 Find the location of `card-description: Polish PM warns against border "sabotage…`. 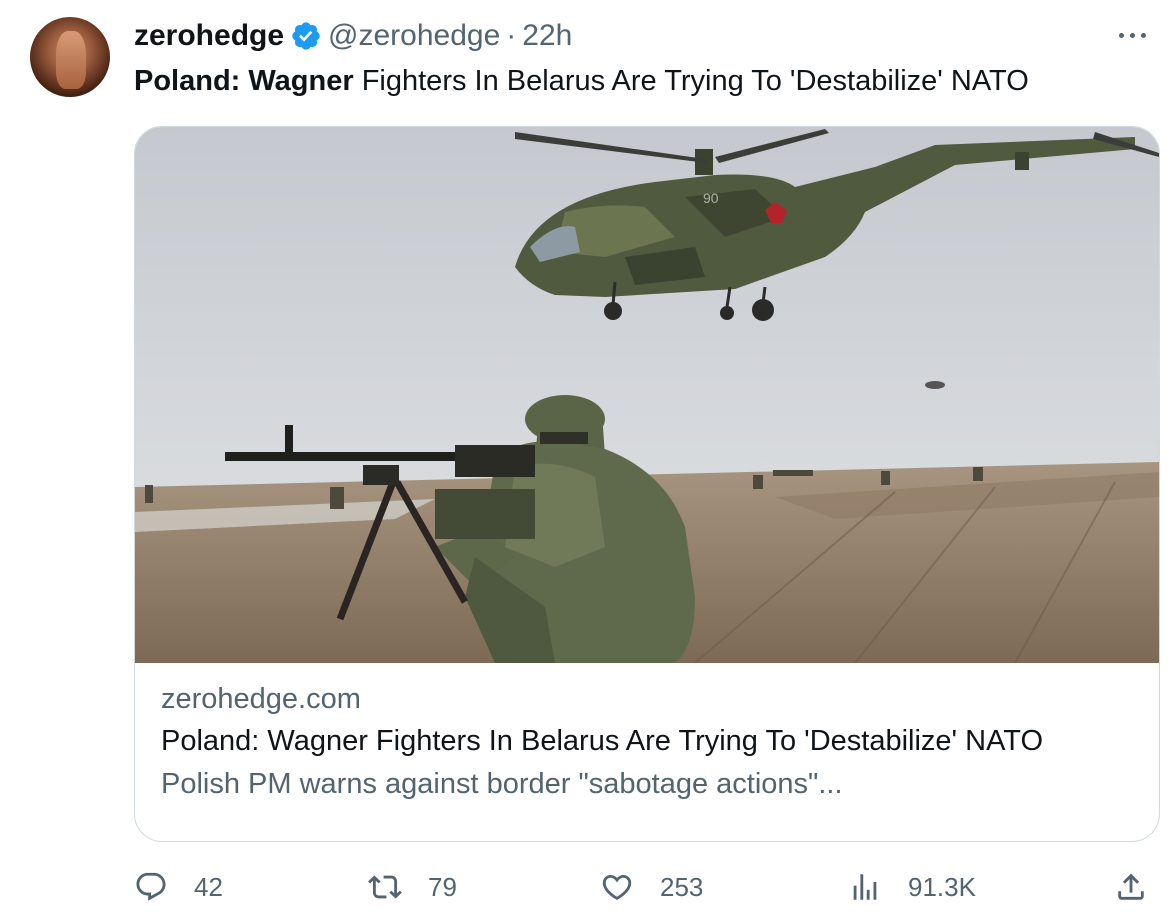

card-description: Polish PM warns against border "sabotage… is located at coordinates (502, 784).